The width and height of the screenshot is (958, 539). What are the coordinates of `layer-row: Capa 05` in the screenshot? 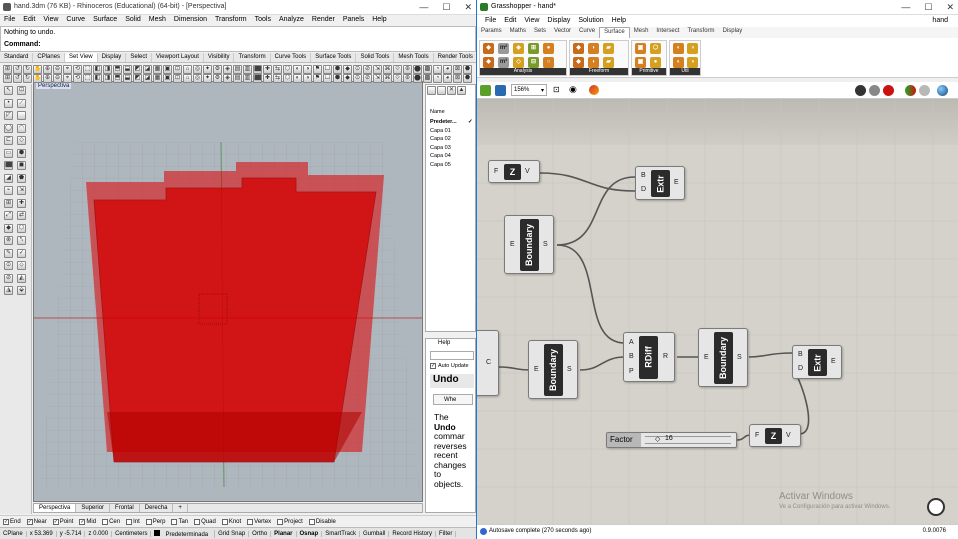 It's located at (440, 165).